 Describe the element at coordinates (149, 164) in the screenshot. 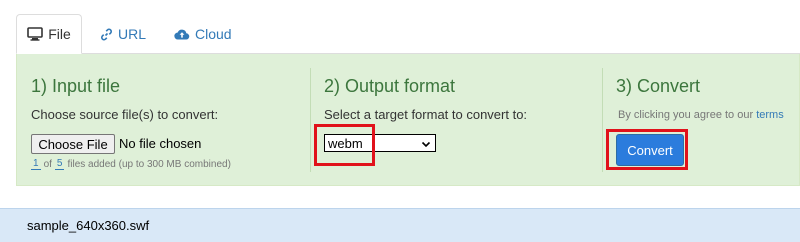

I see `files-note: files added (up to 300 MB combined)` at that location.